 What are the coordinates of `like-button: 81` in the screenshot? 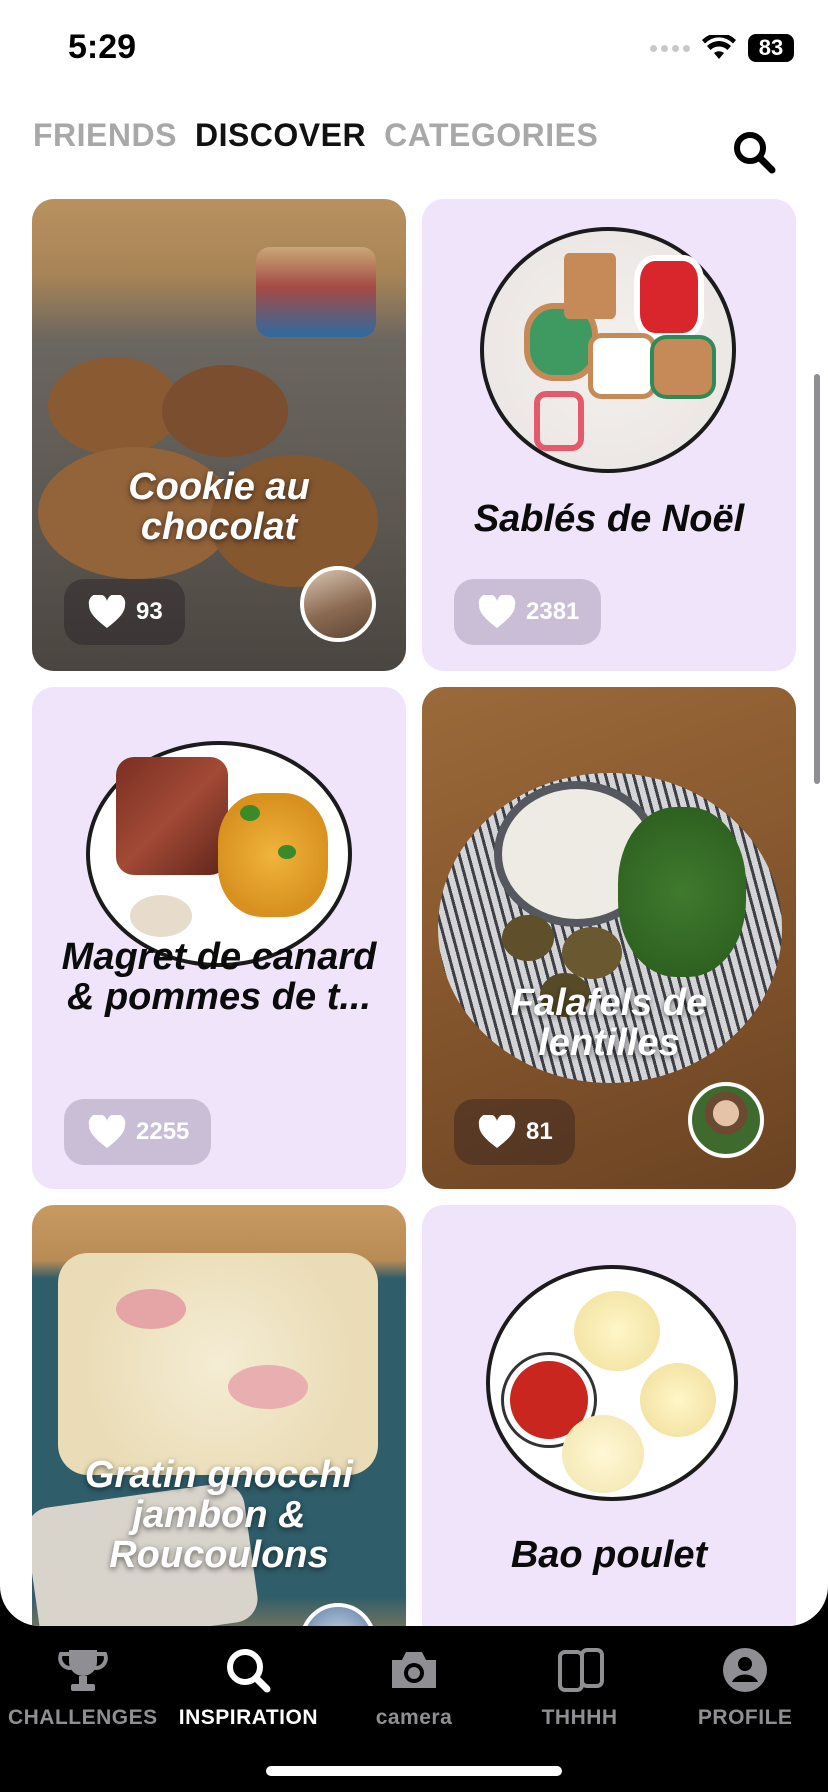 It's located at (514, 1132).